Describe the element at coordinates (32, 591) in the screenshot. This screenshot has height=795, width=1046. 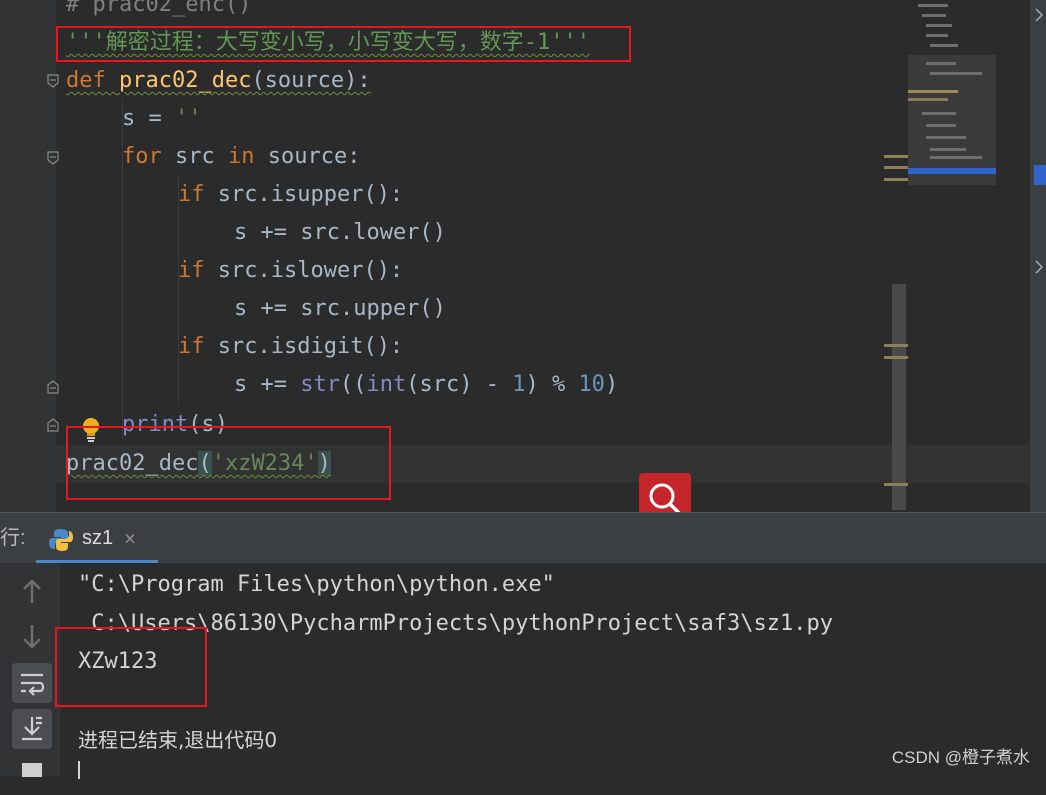
I see `arrow-up-icon` at that location.